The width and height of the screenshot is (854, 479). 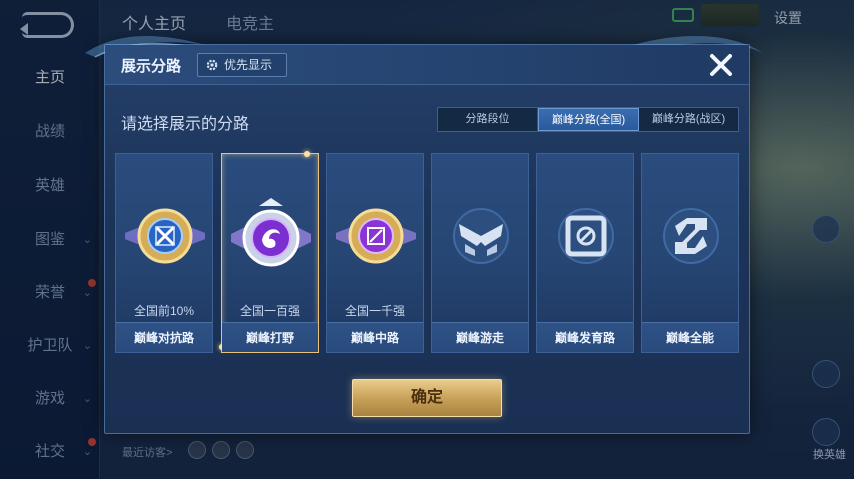 I want to click on route-card-jungle: 全国一百强 巅峰打野, so click(x=269, y=252).